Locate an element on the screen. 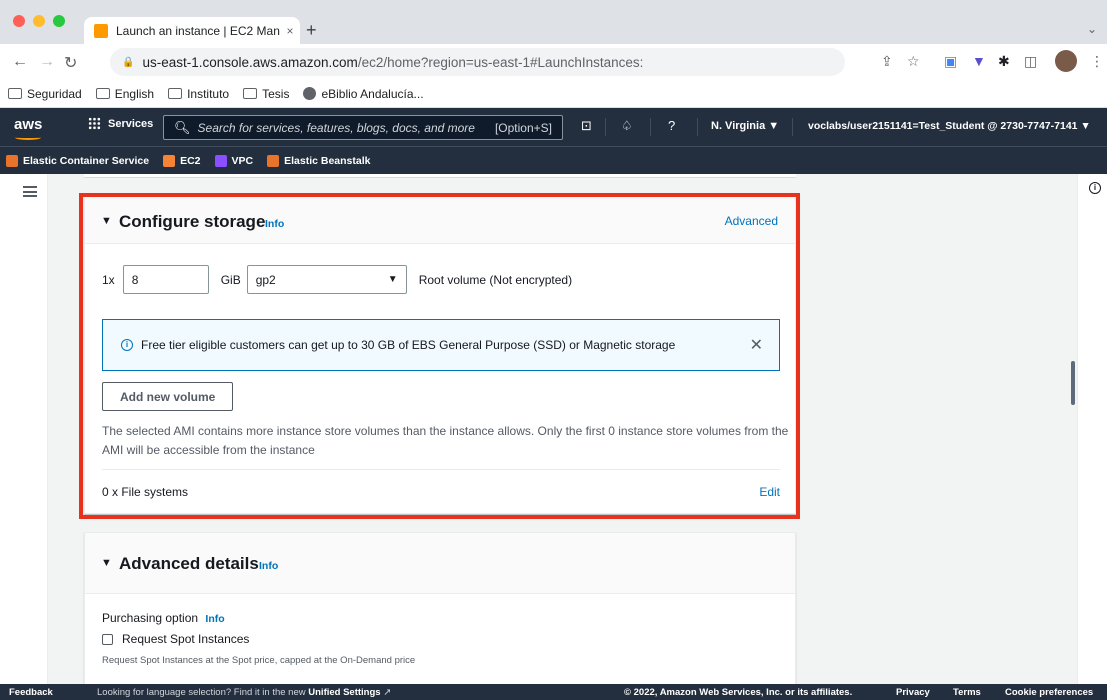 Image resolution: width=1107 pixels, height=700 pixels. cookie-preferences-link: Cookie preferences is located at coordinates (1049, 692).